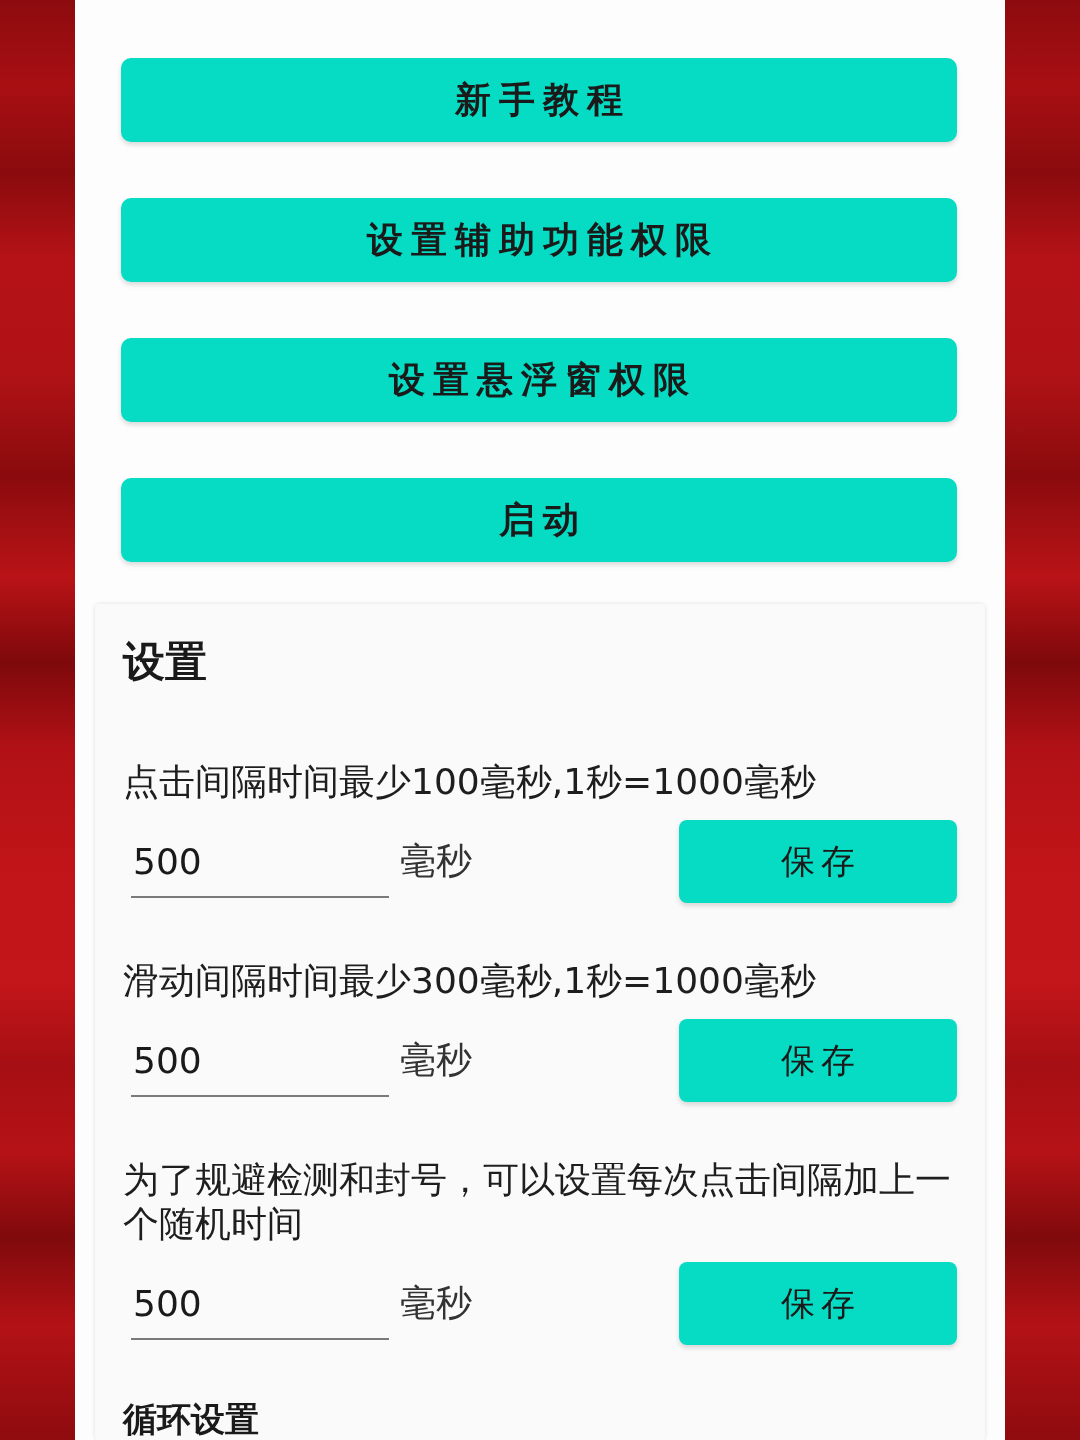  I want to click on setting-description: 滑动间隔时间最少300毫秒,1秒=1000毫秒, so click(470, 981).